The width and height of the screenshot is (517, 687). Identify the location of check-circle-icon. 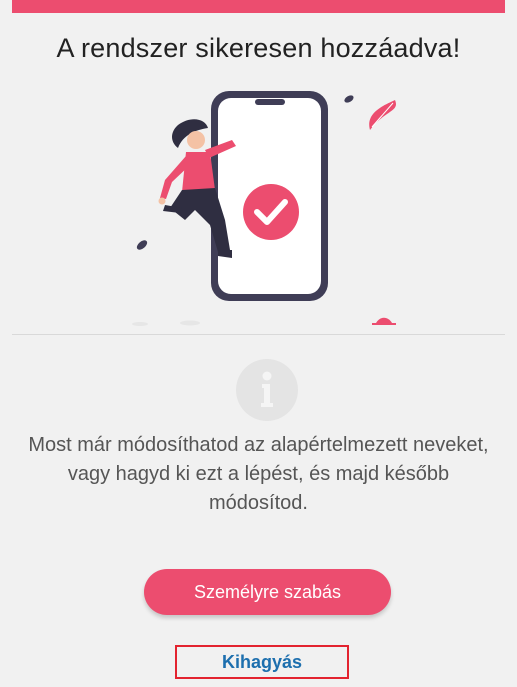
(271, 212).